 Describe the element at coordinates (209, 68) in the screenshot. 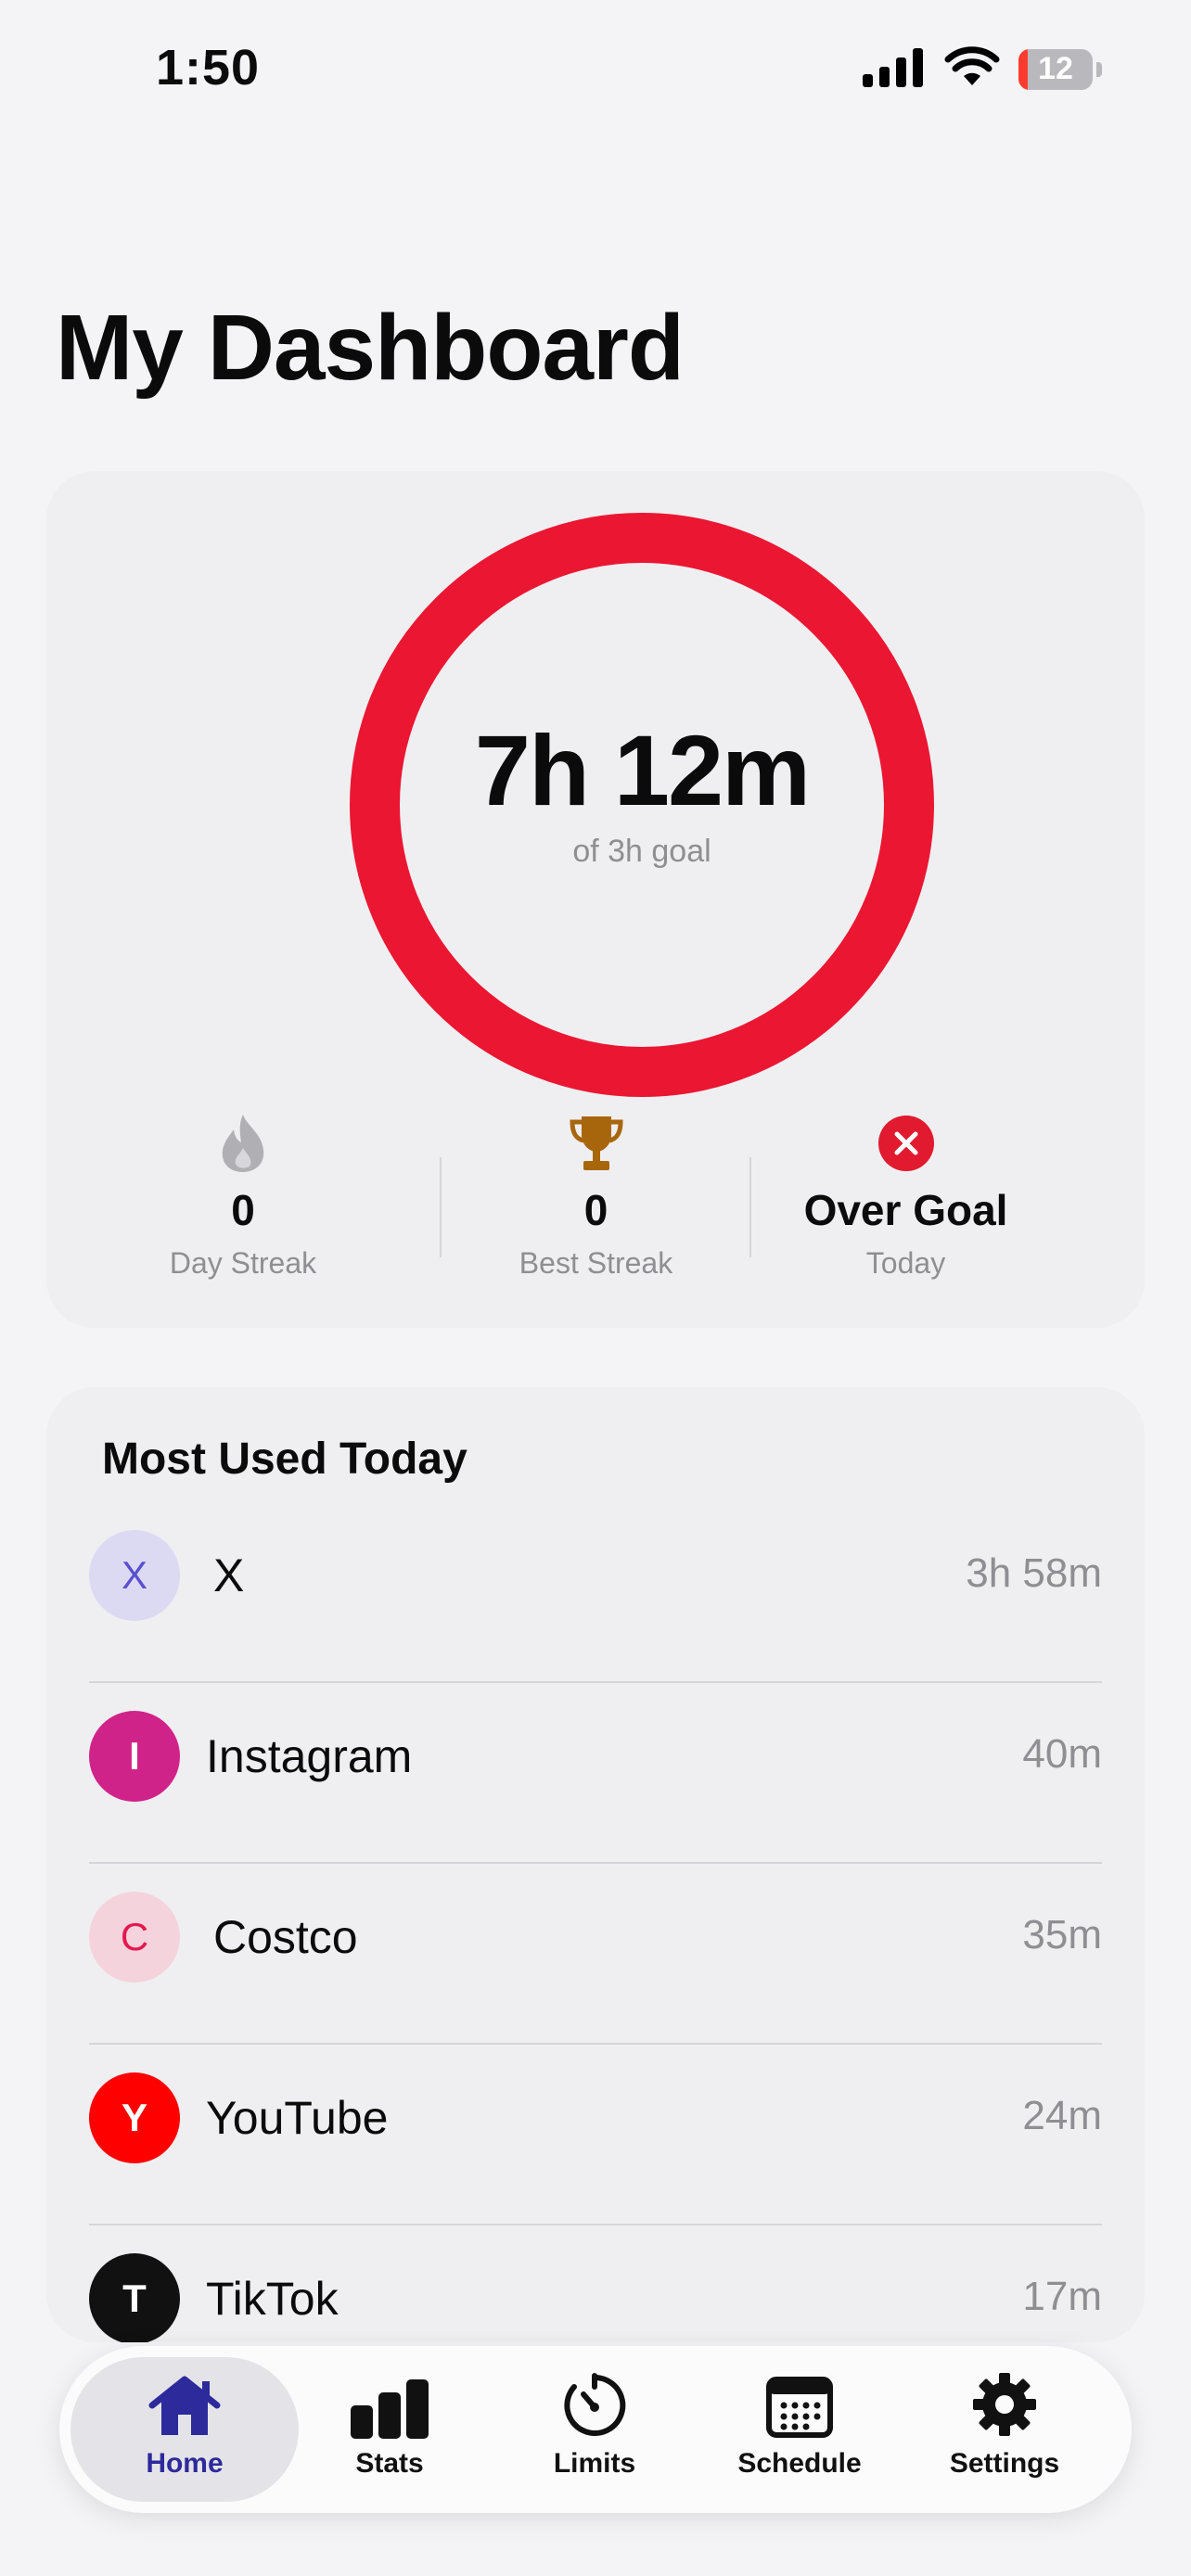

I see `status-time: 1:50` at that location.